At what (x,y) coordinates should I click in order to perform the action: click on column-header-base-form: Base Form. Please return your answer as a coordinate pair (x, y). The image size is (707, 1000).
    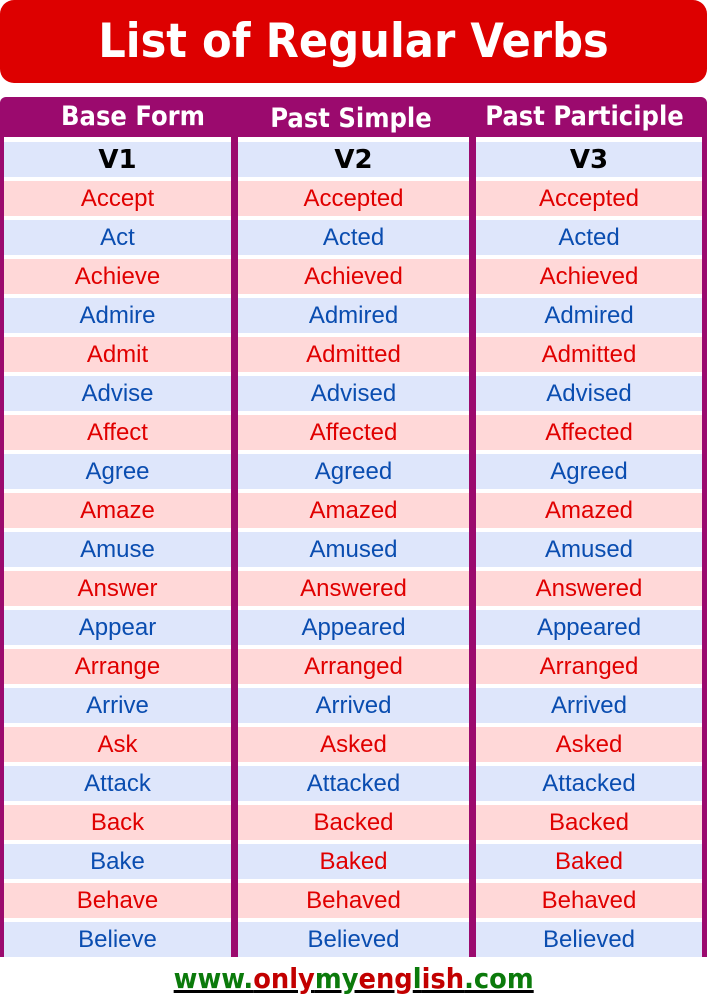
    Looking at the image, I should click on (133, 116).